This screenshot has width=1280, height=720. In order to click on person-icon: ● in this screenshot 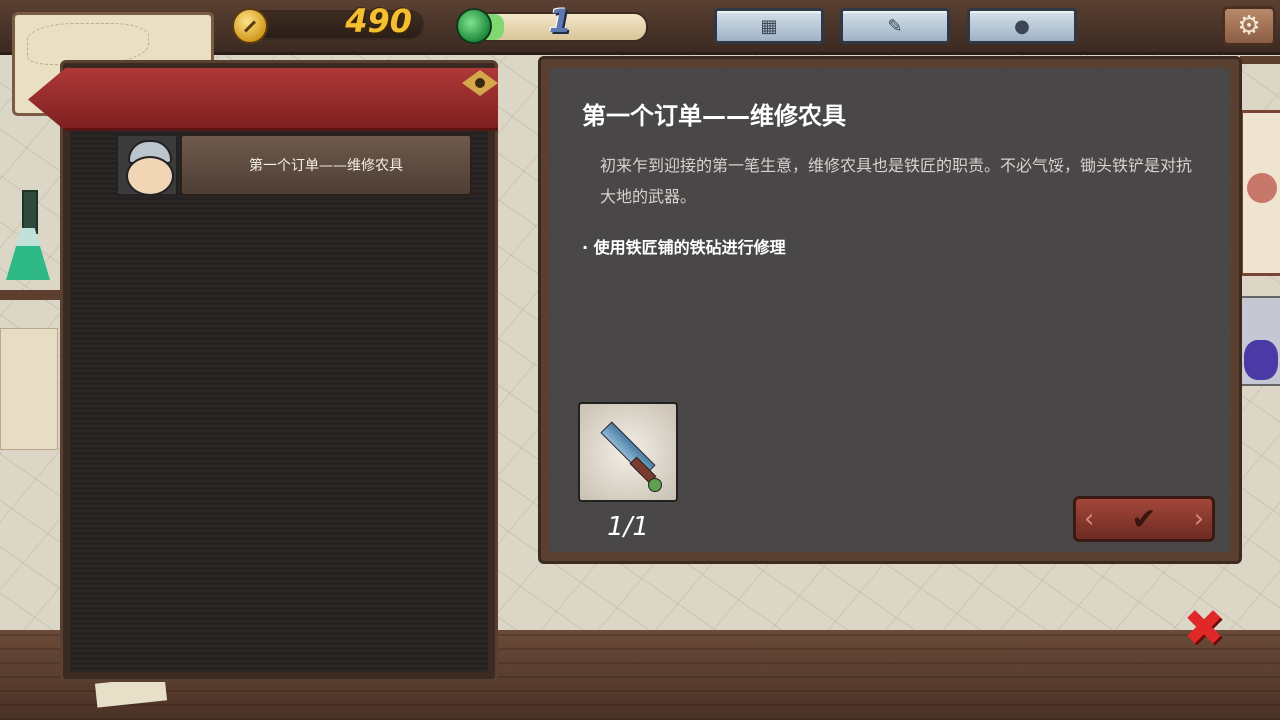, I will do `click(1022, 26)`.